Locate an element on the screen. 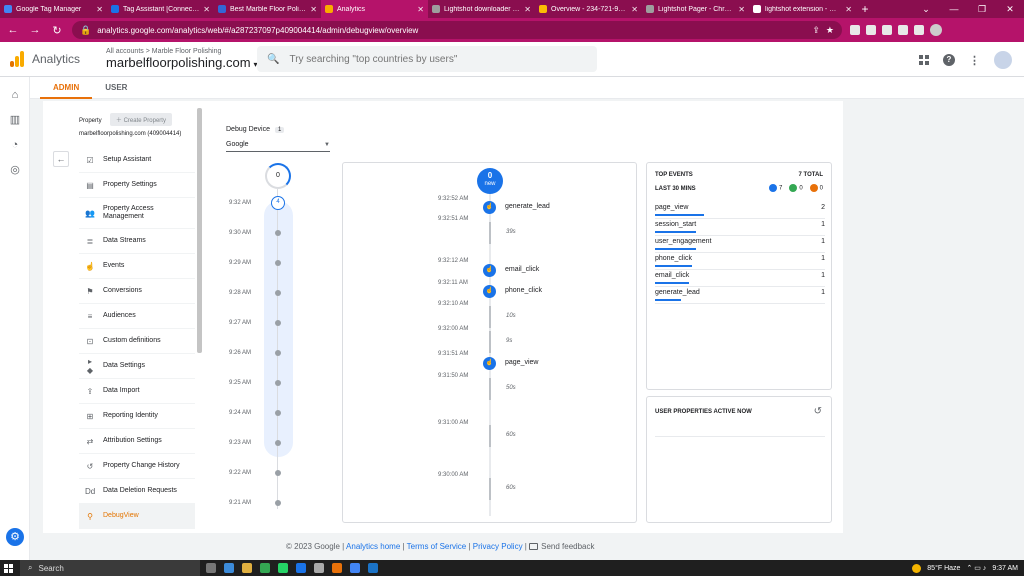  tab-user: USER is located at coordinates (116, 88).